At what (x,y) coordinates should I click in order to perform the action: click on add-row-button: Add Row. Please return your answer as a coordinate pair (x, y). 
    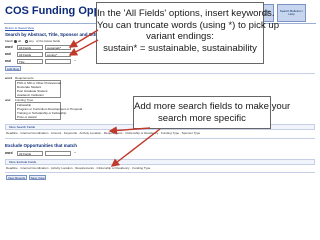
    Looking at the image, I should click on (13, 68).